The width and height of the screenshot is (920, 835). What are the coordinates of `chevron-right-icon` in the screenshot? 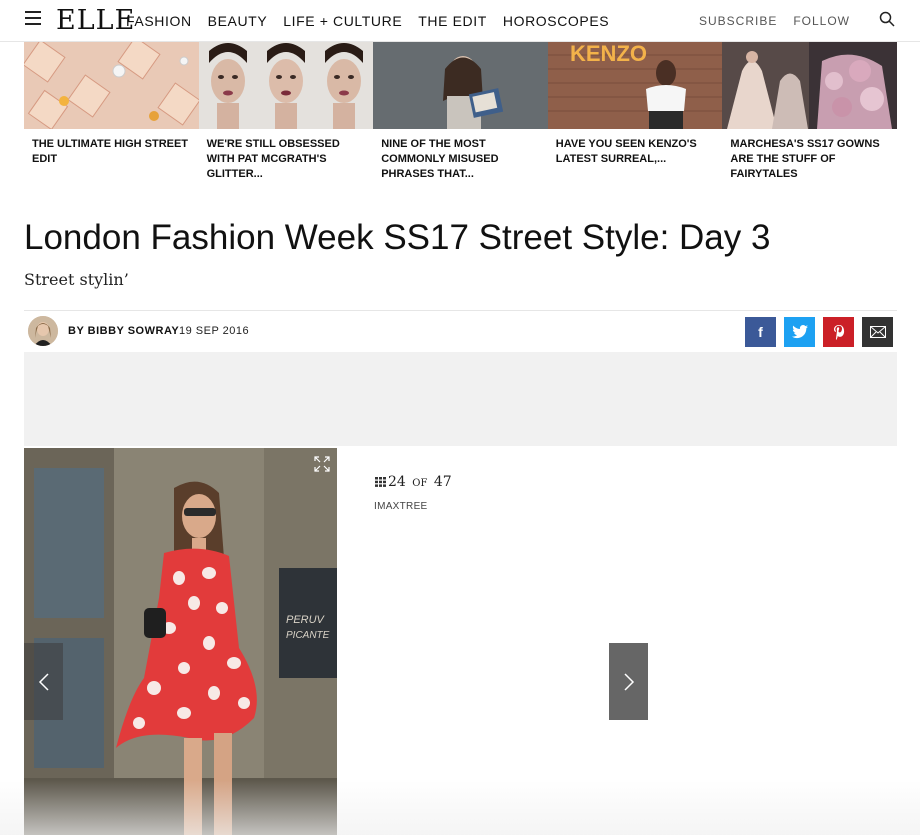 It's located at (628, 681).